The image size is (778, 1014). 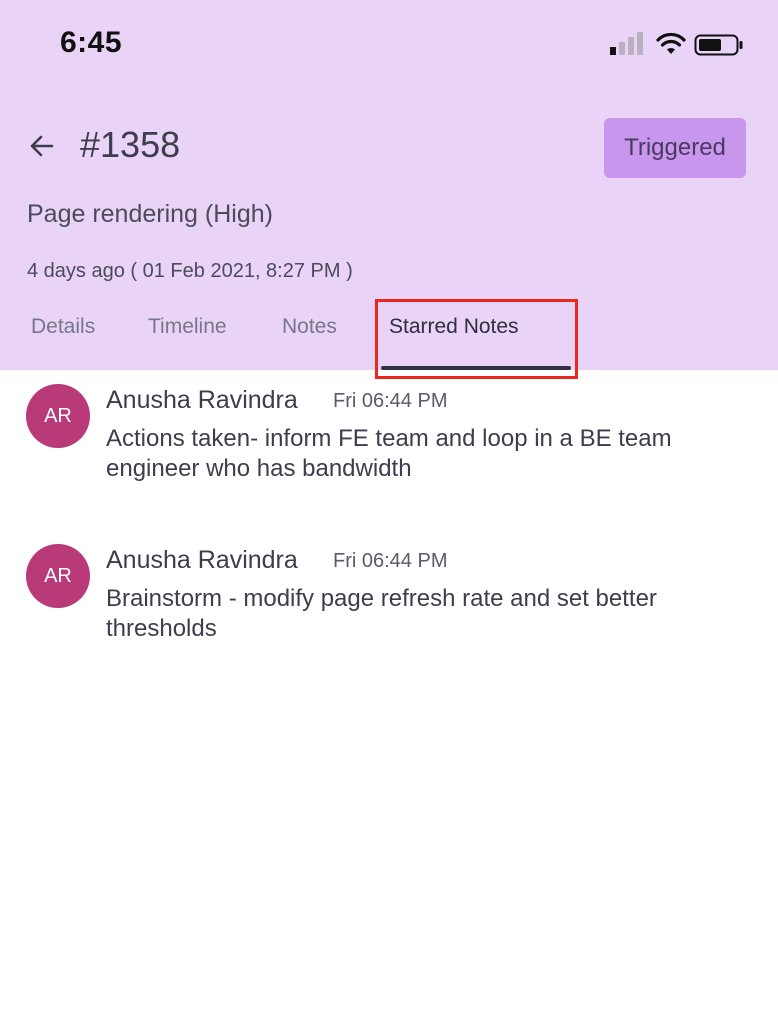 What do you see at coordinates (42, 146) in the screenshot?
I see `back-arrow-icon` at bounding box center [42, 146].